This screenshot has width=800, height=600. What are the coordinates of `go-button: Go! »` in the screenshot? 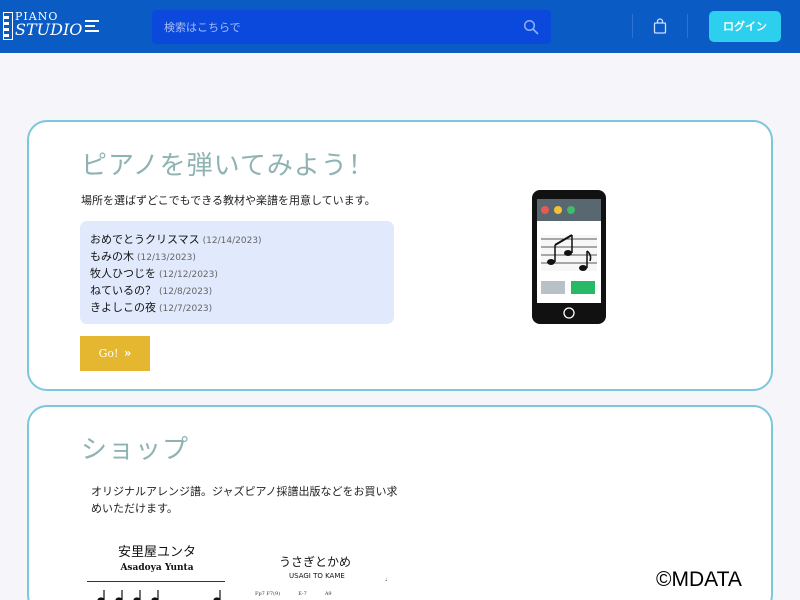 It's located at (115, 353).